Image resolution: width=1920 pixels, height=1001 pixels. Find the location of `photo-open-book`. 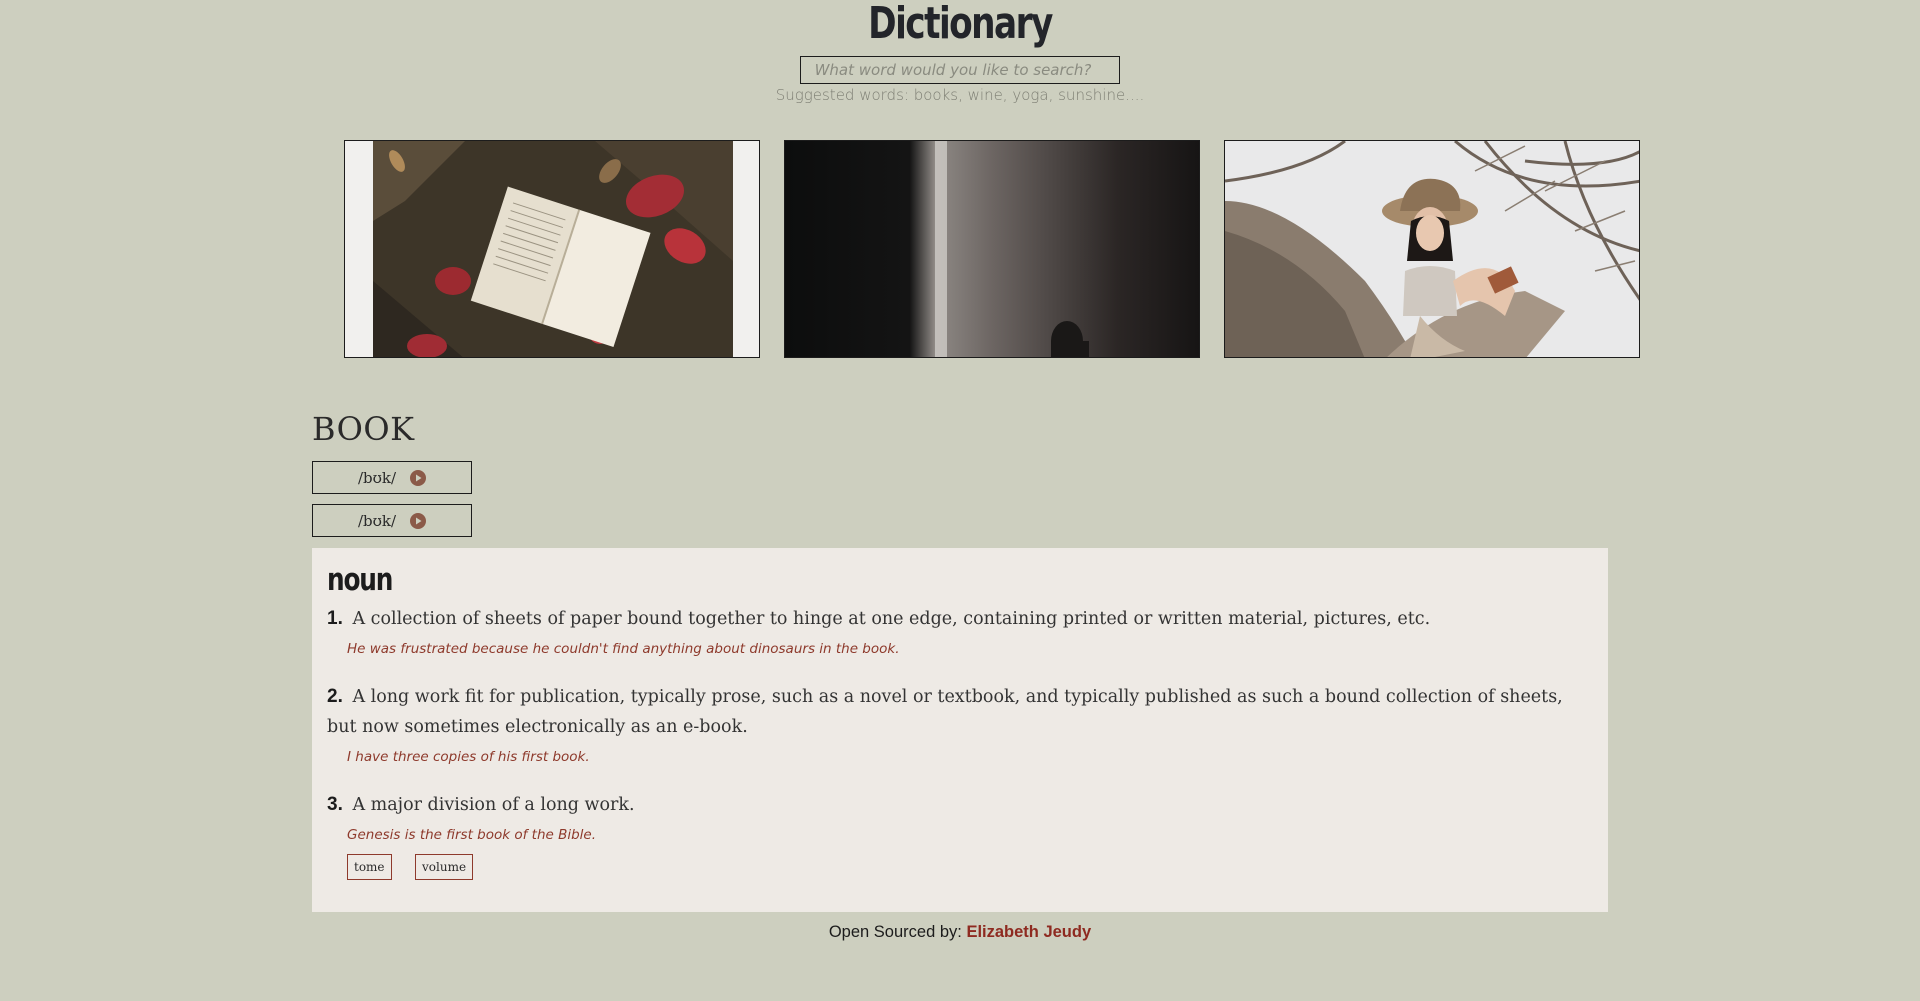

photo-open-book is located at coordinates (552, 249).